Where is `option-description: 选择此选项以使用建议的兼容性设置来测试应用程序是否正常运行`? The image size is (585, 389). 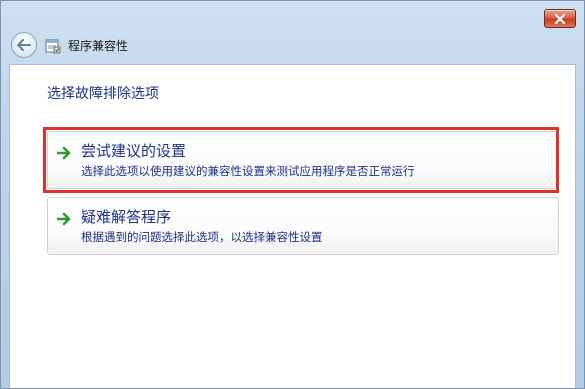
option-description: 选择此选项以使用建议的兼容性设置来测试应用程序是否正常运行 is located at coordinates (248, 171).